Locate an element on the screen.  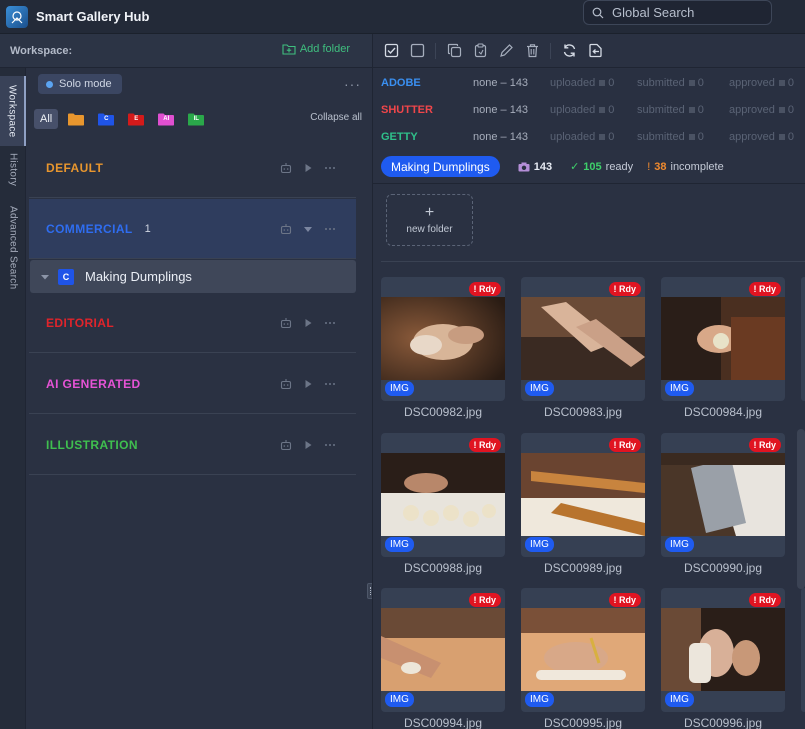
trash-icon is located at coordinates (532, 51).